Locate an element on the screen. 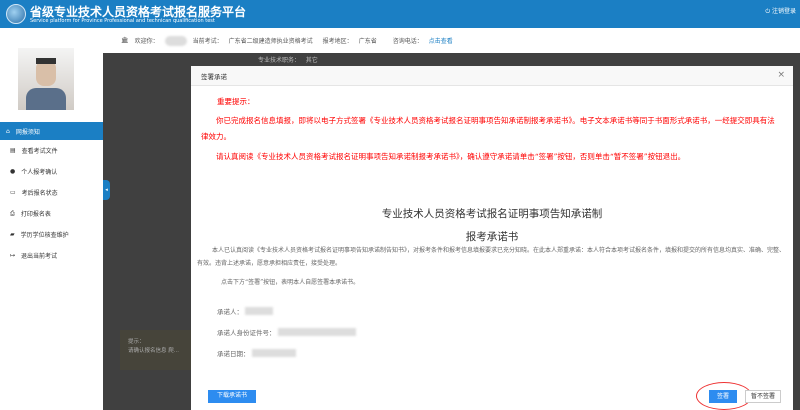  sign-later-button: 暂不签署 is located at coordinates (763, 396).